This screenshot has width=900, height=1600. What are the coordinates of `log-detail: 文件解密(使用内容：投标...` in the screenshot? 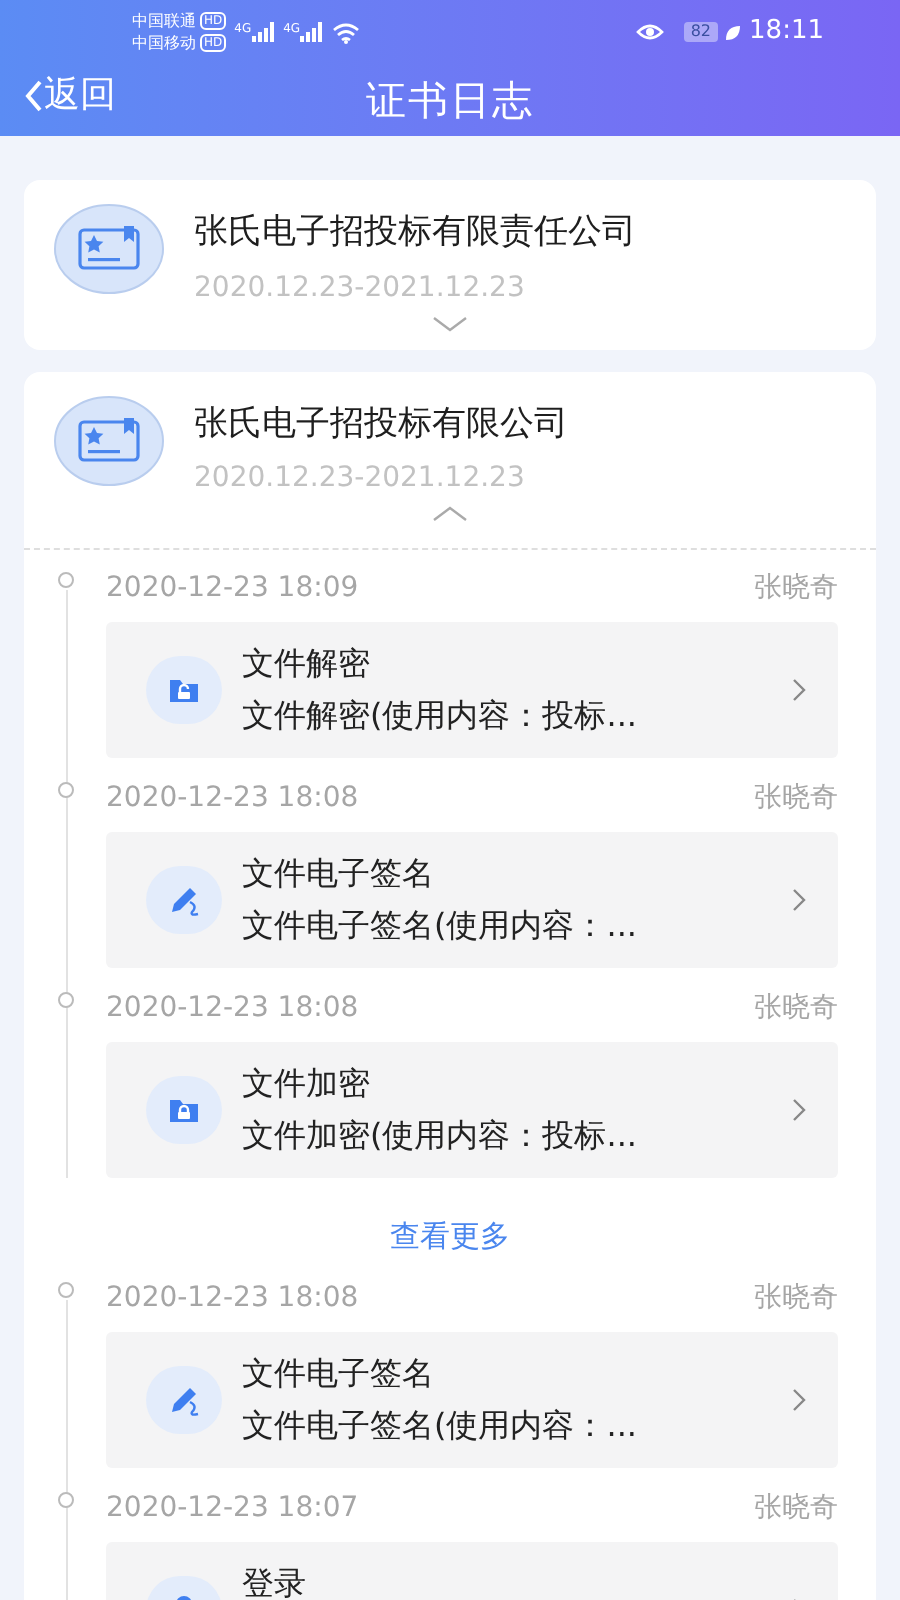 It's located at (440, 716).